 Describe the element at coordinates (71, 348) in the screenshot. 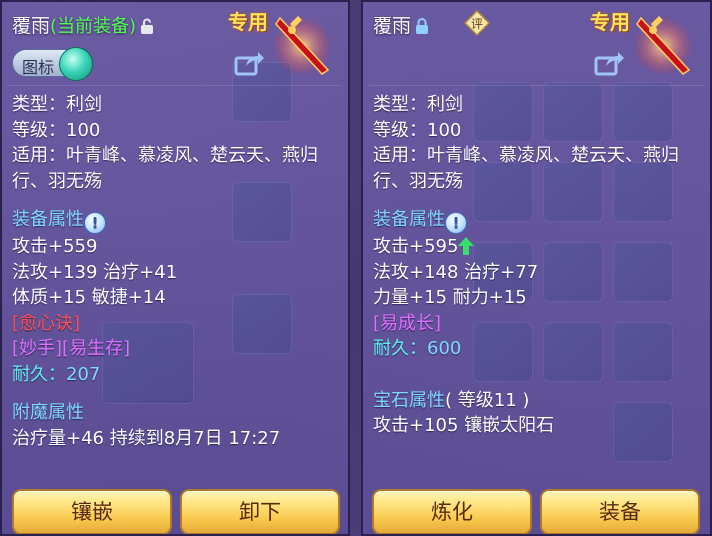

I see `passive-skills: [妙手][易生存]` at that location.